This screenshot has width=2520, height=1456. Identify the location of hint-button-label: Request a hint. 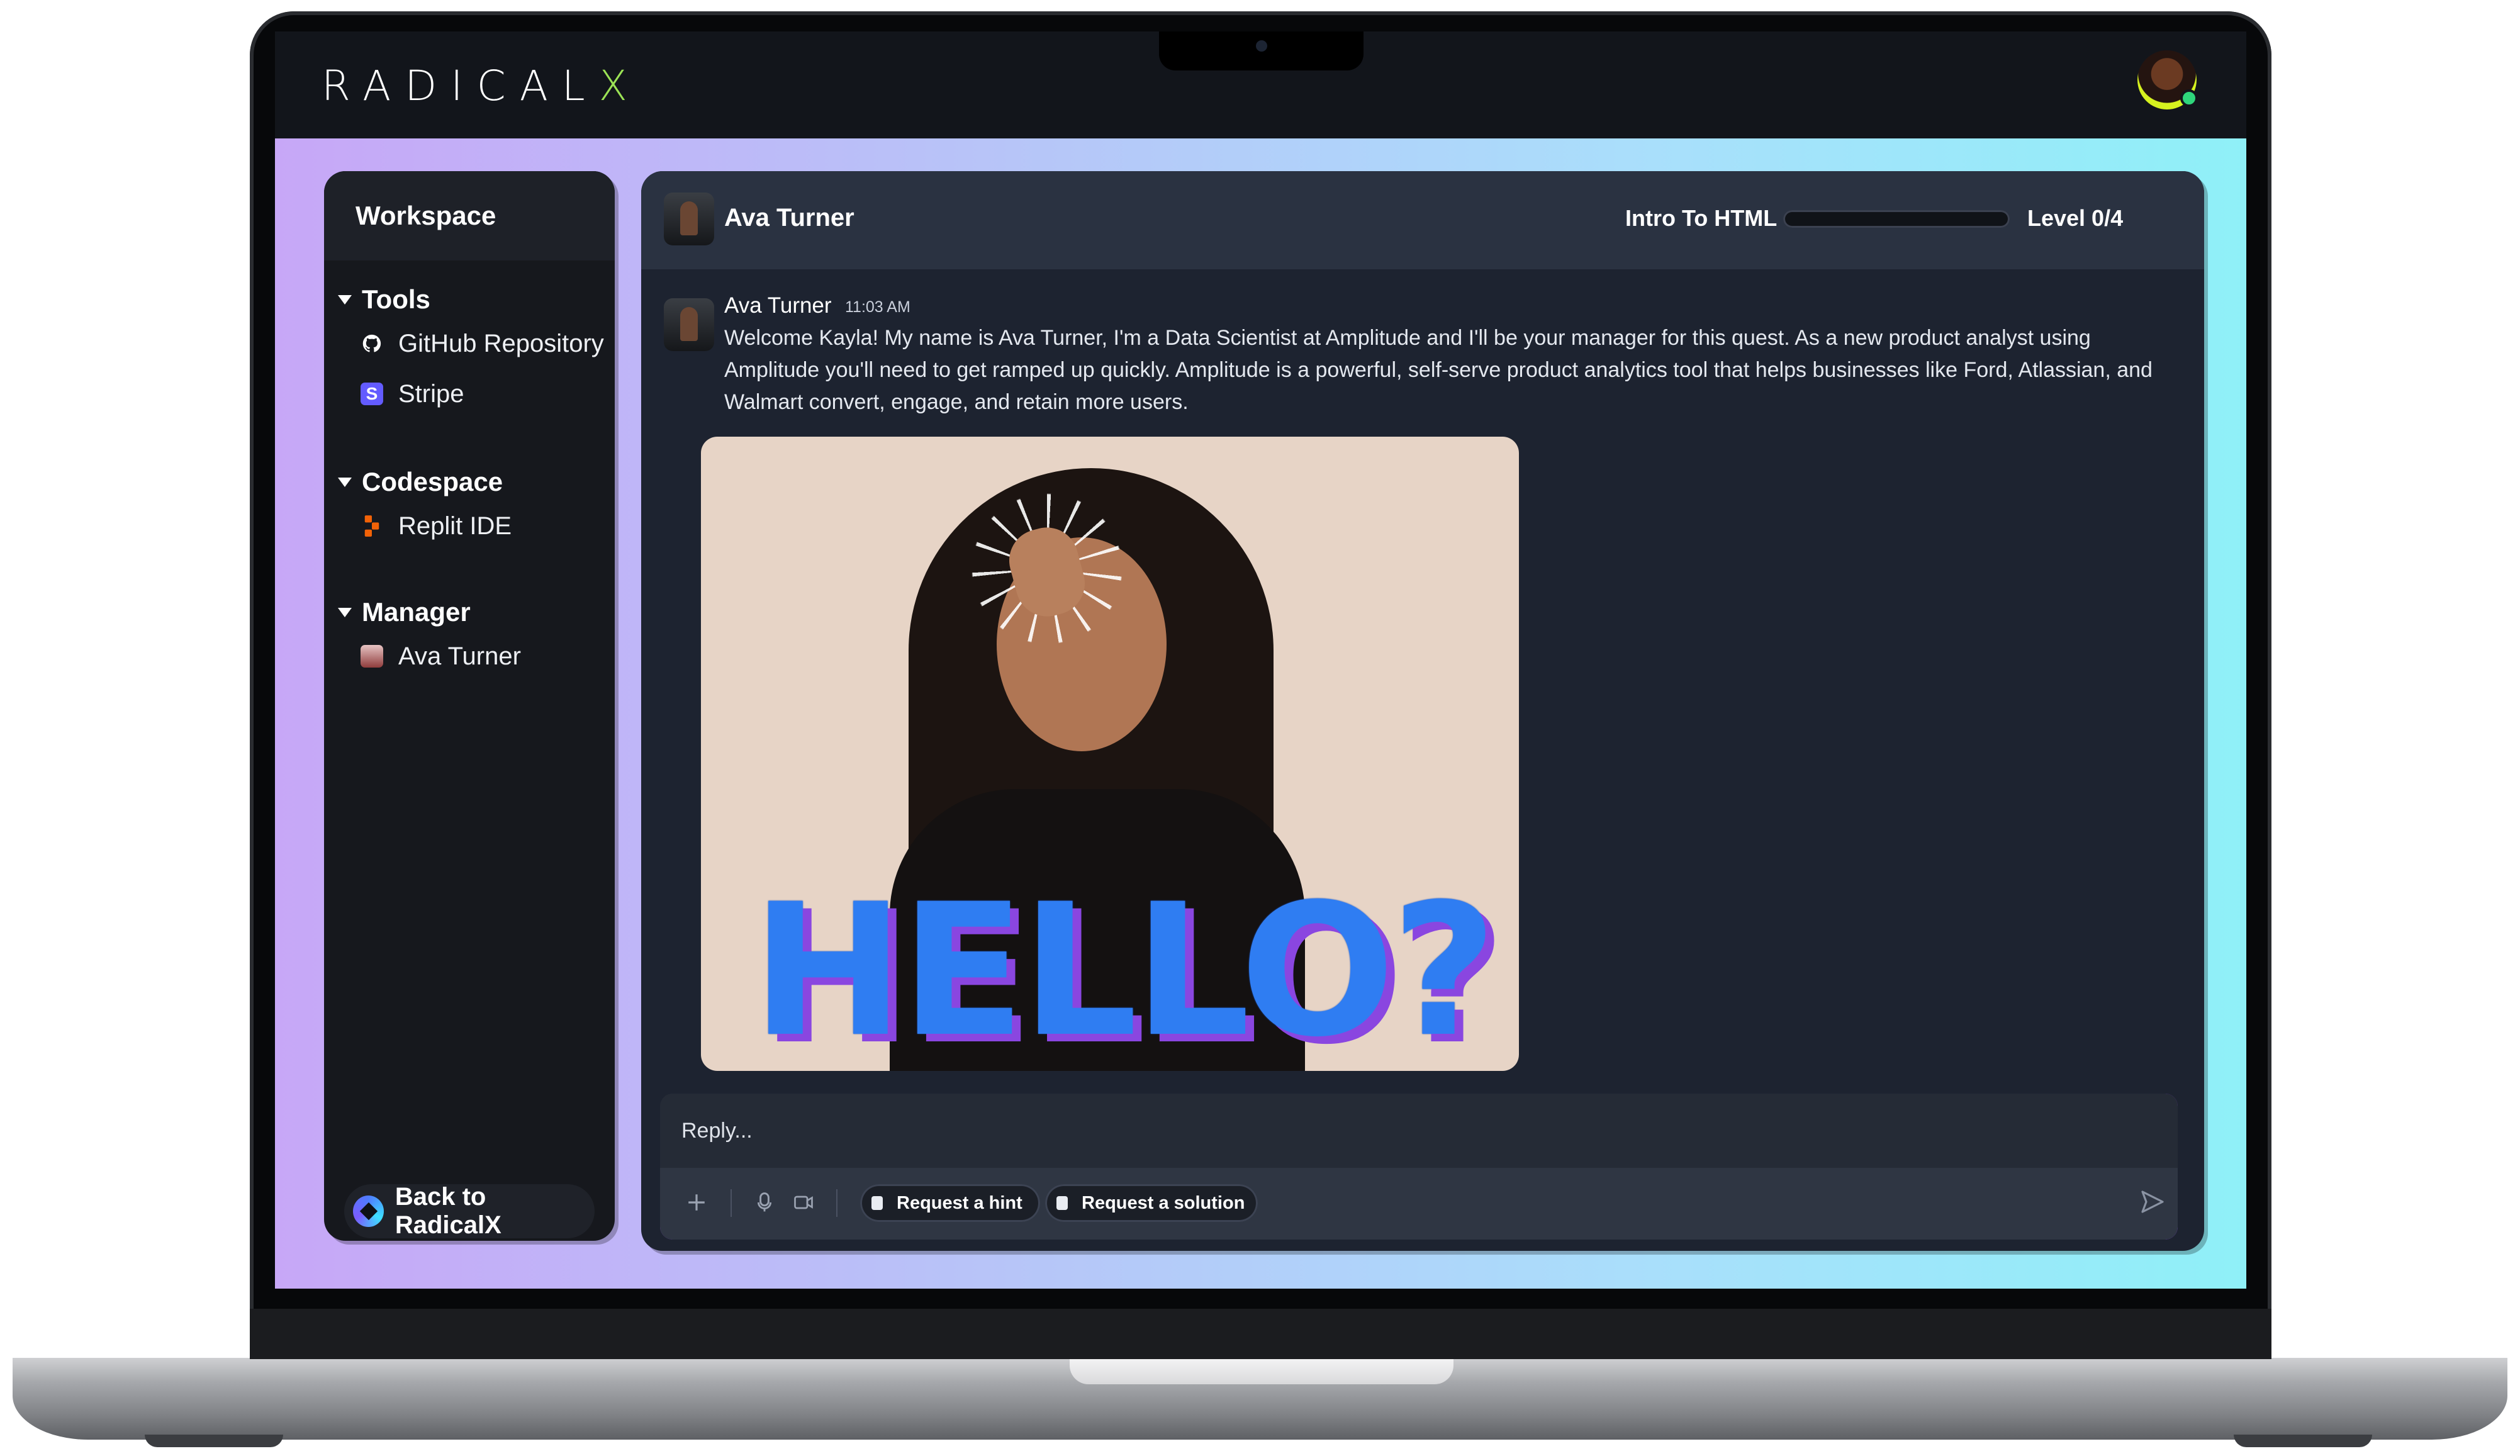
(959, 1202).